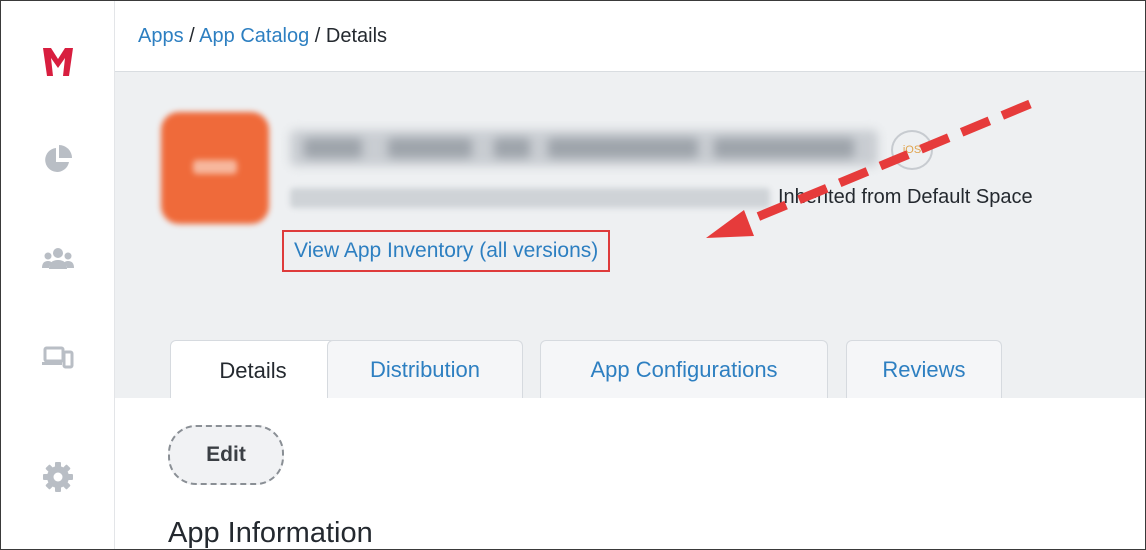 The height and width of the screenshot is (550, 1146). I want to click on gear-icon, so click(58, 477).